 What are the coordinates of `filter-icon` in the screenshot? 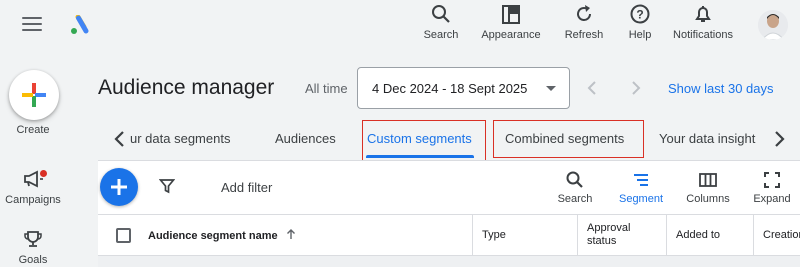 It's located at (167, 186).